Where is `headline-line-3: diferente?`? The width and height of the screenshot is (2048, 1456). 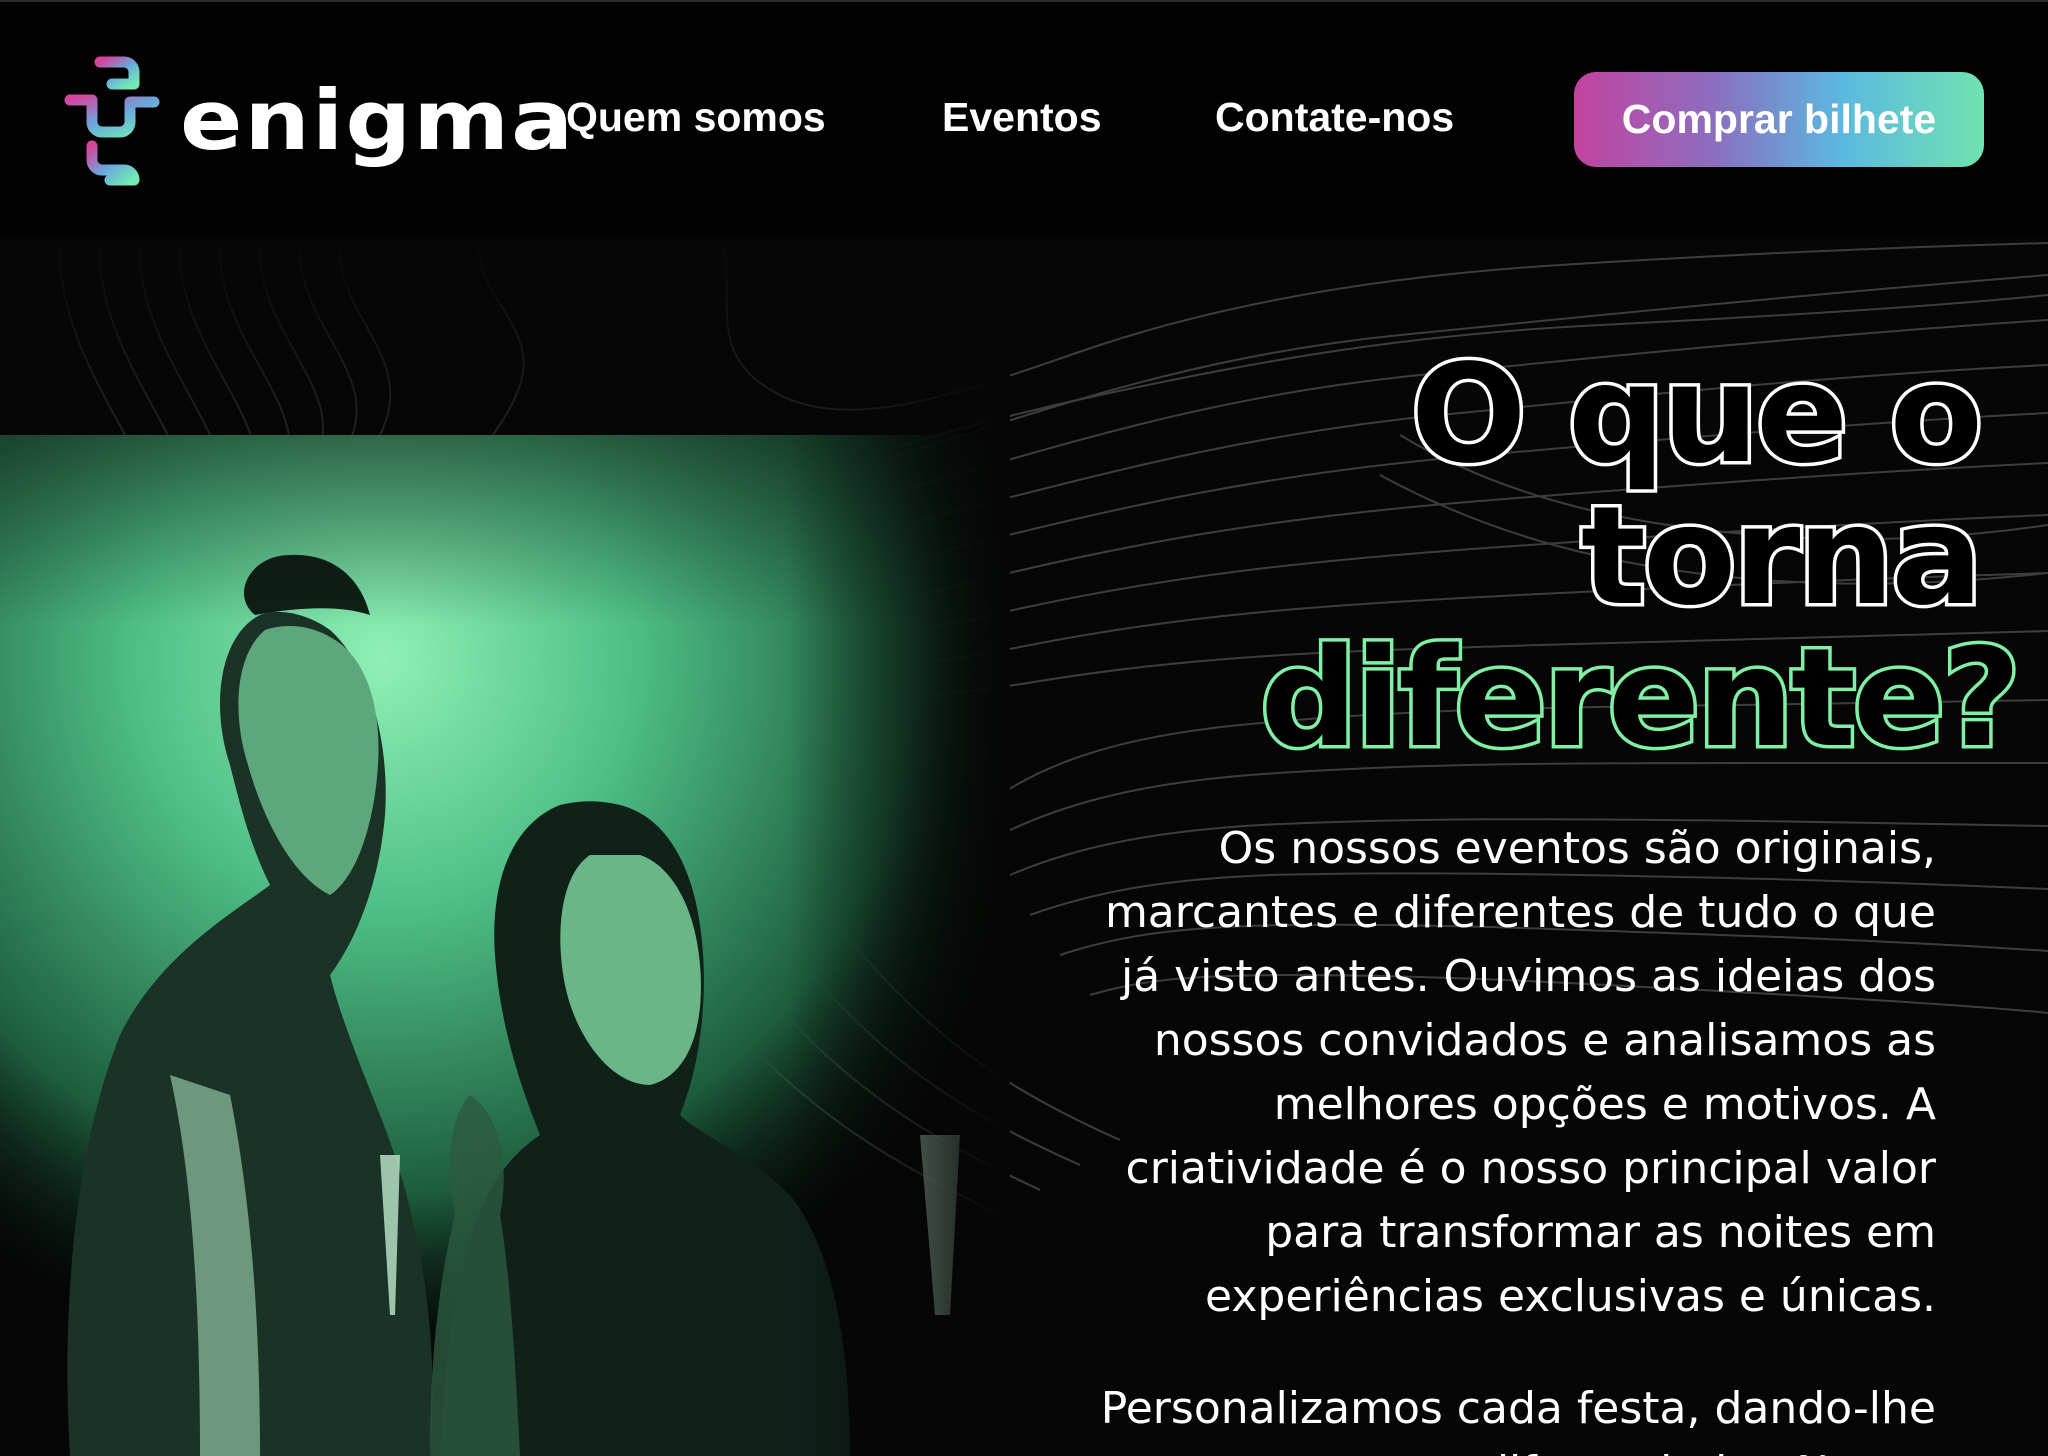
headline-line-3: diferente? is located at coordinates (1641, 699).